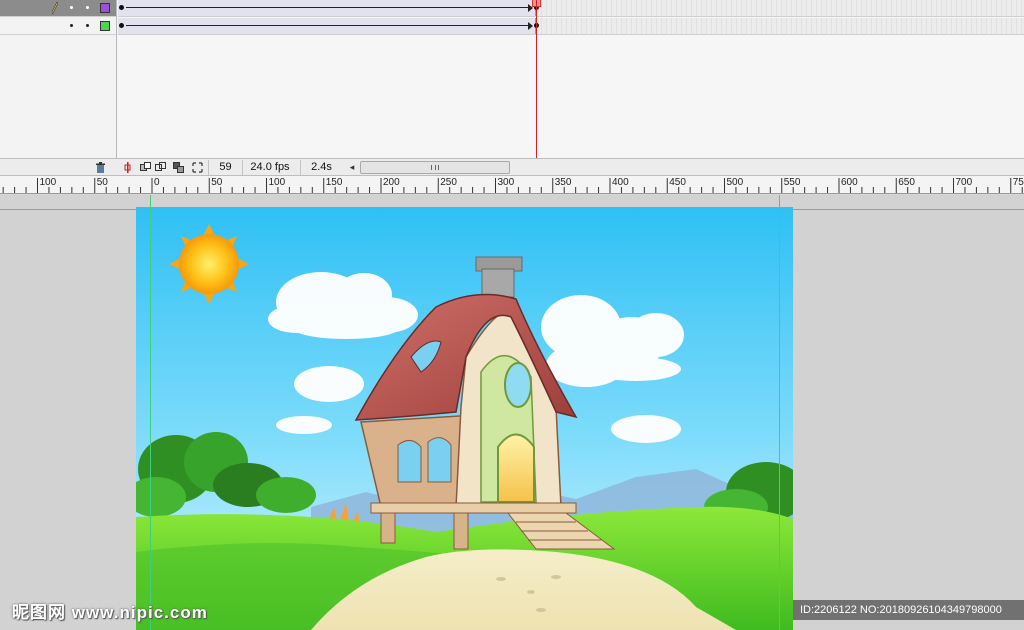 This screenshot has height=630, width=1024. What do you see at coordinates (58, 79) in the screenshot?
I see `layer-list` at bounding box center [58, 79].